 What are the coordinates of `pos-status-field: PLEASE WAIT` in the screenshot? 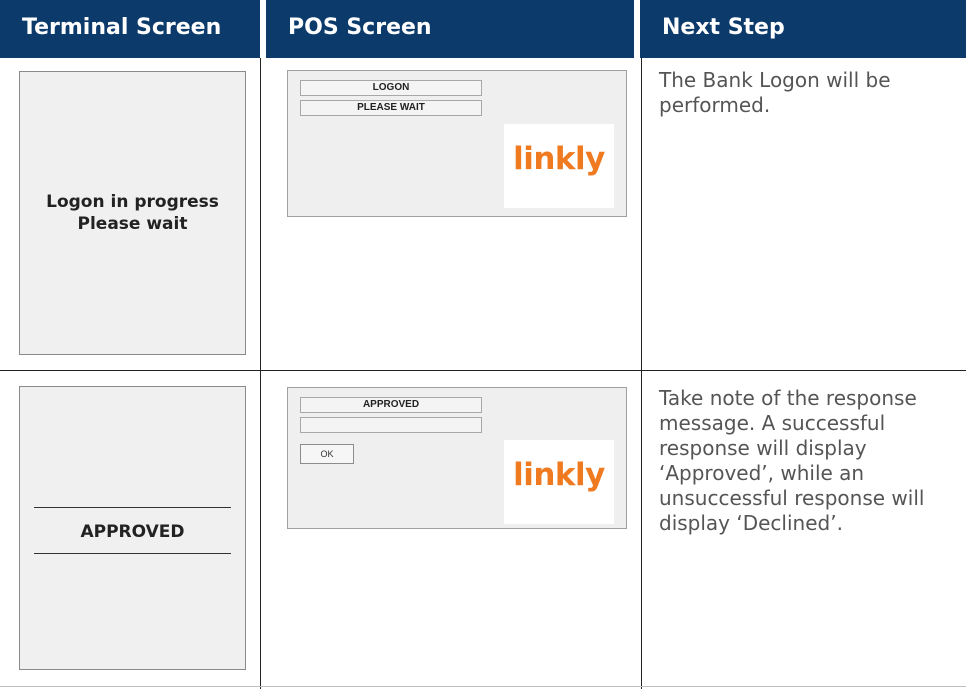 It's located at (391, 108).